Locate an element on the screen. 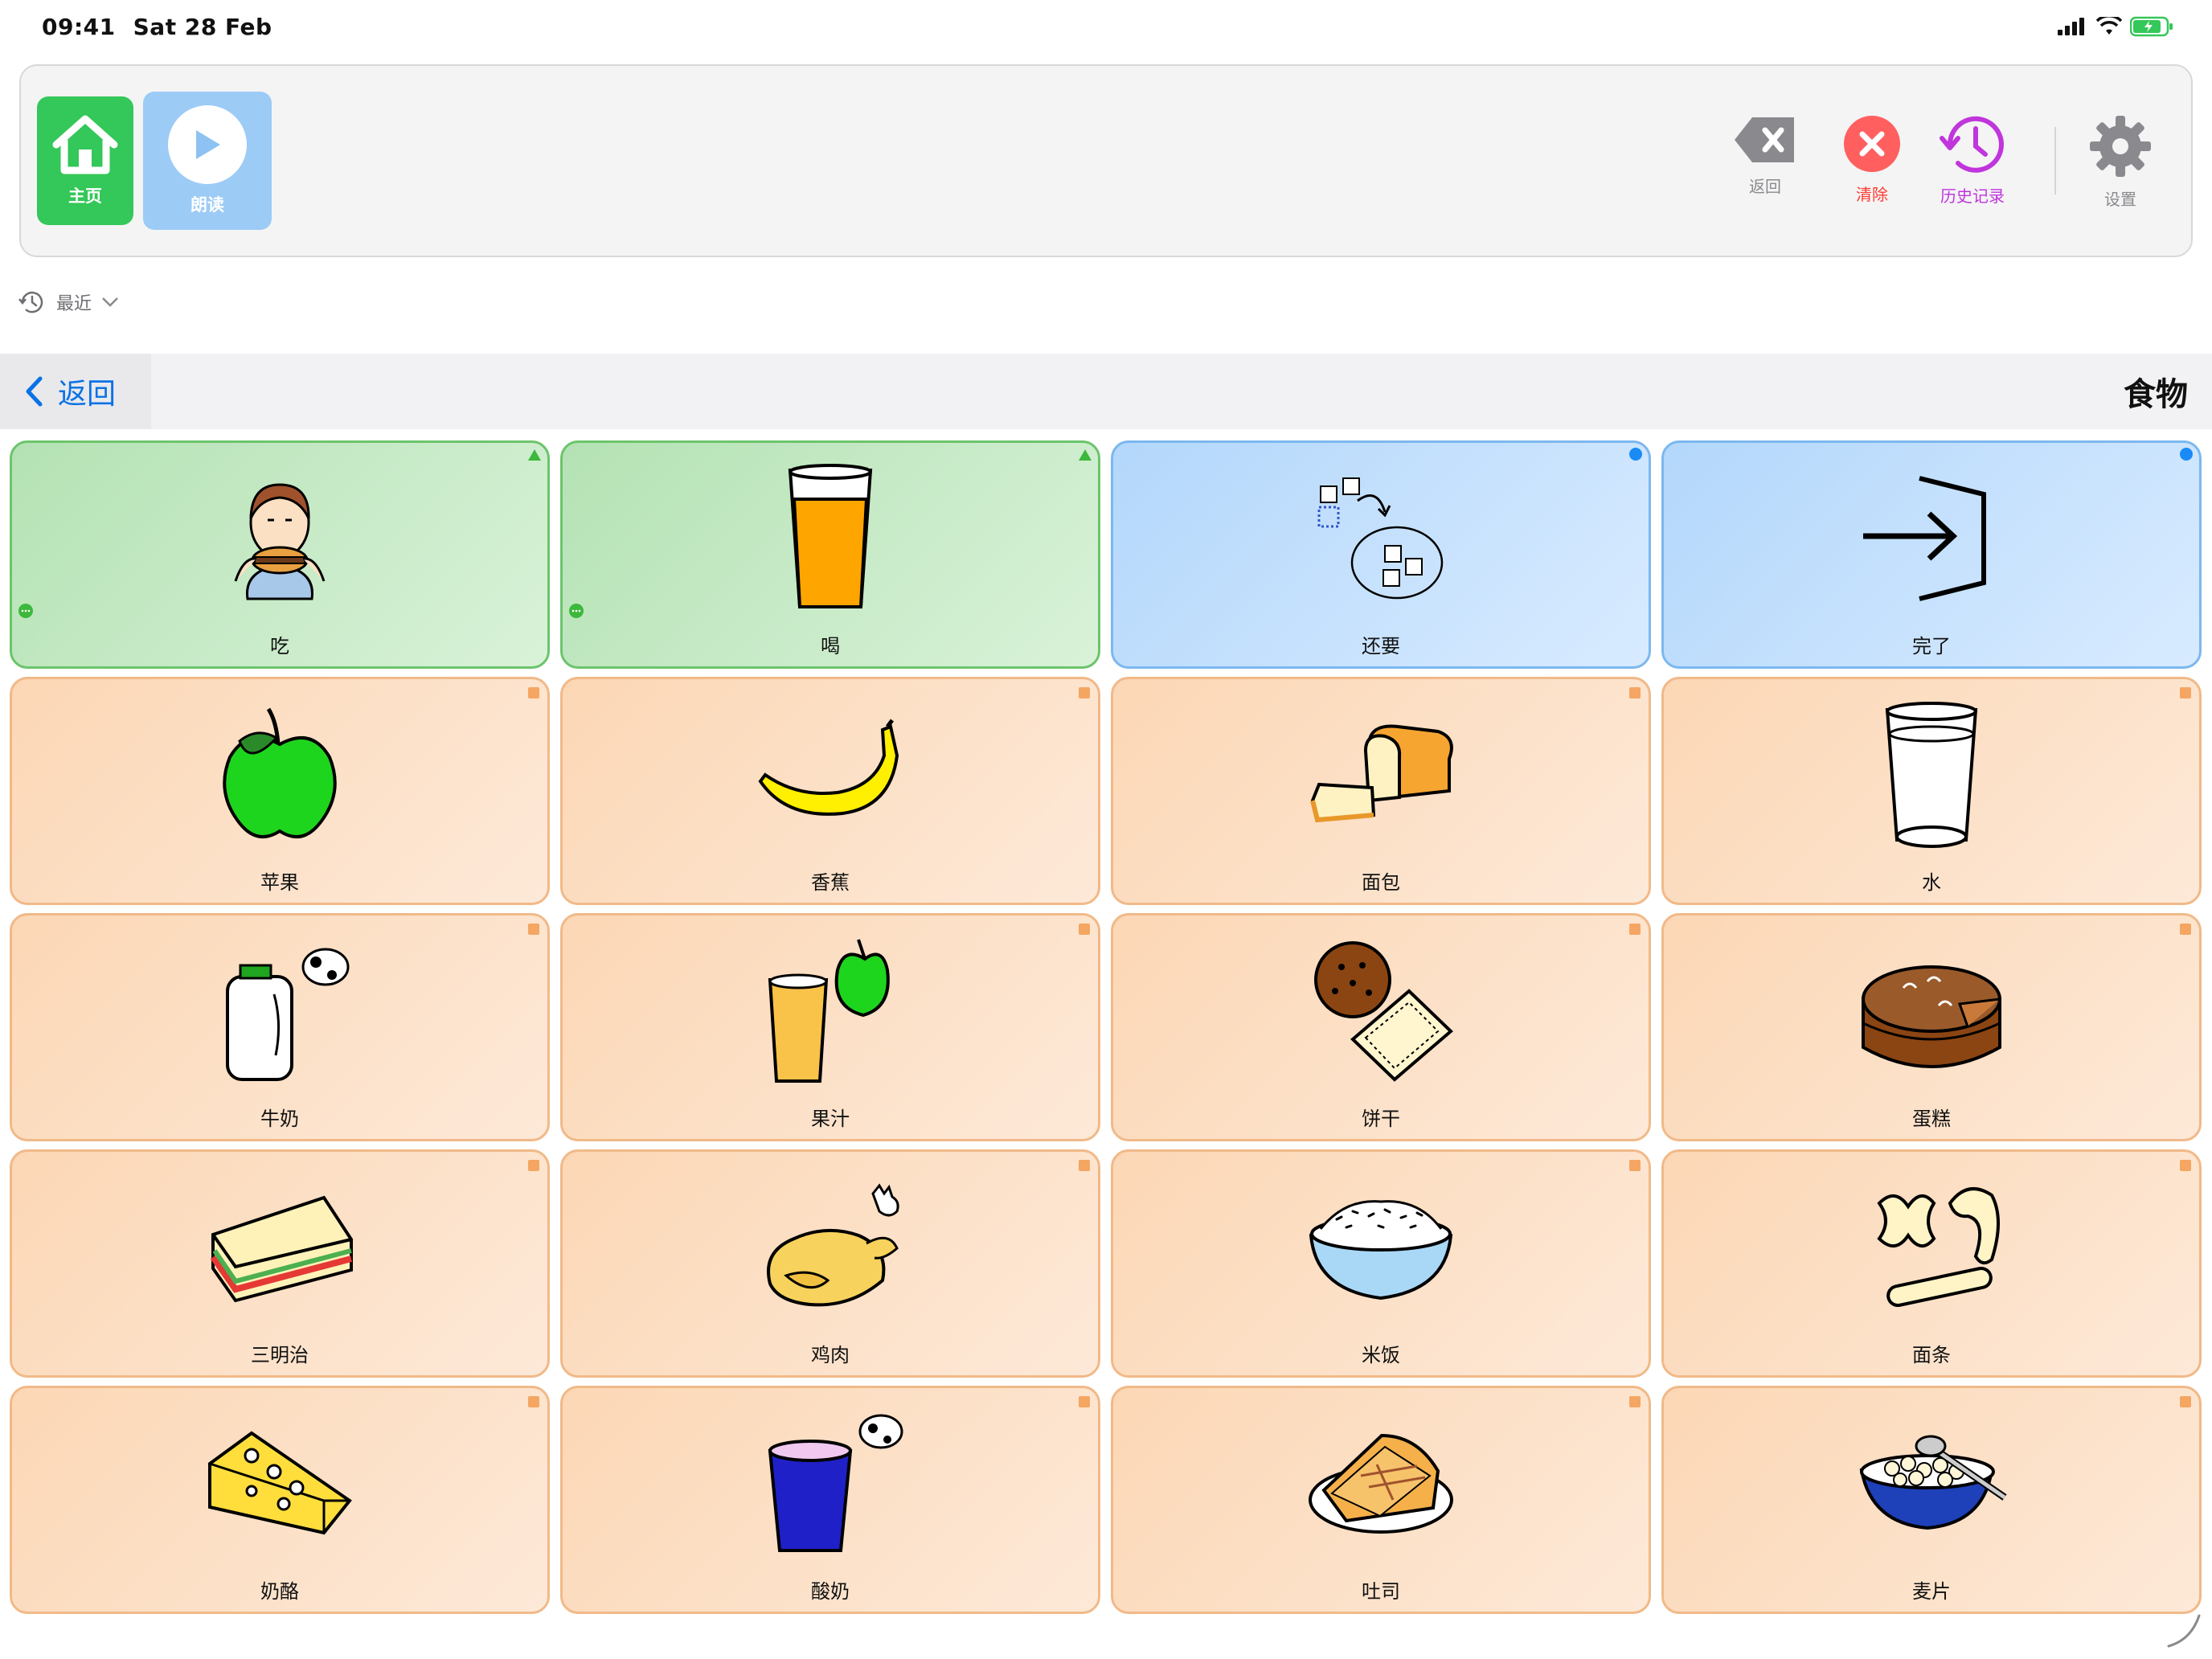  symbol-label: 水 is located at coordinates (1931, 883).